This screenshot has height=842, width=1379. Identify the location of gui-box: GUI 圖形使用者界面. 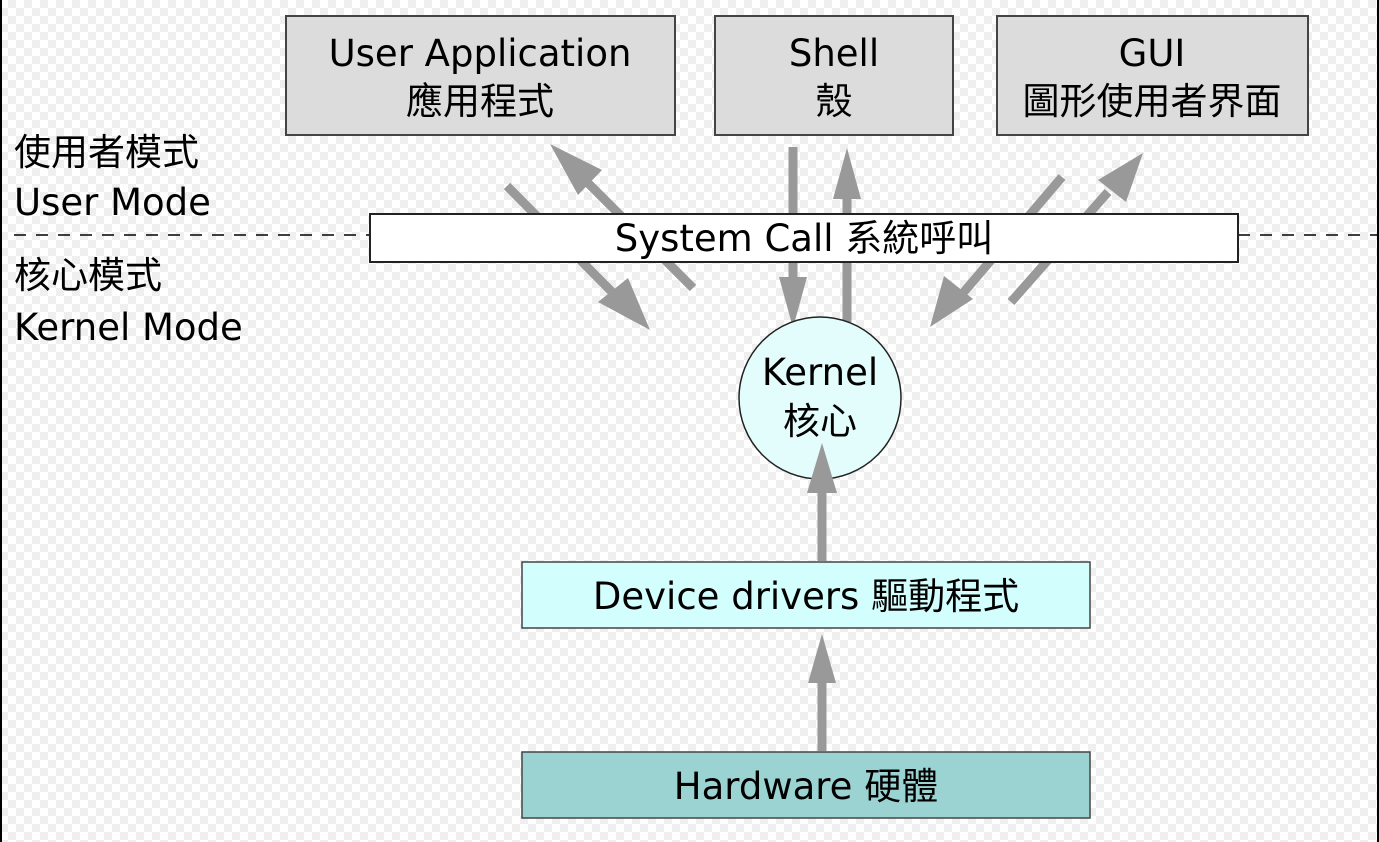
(1152, 75).